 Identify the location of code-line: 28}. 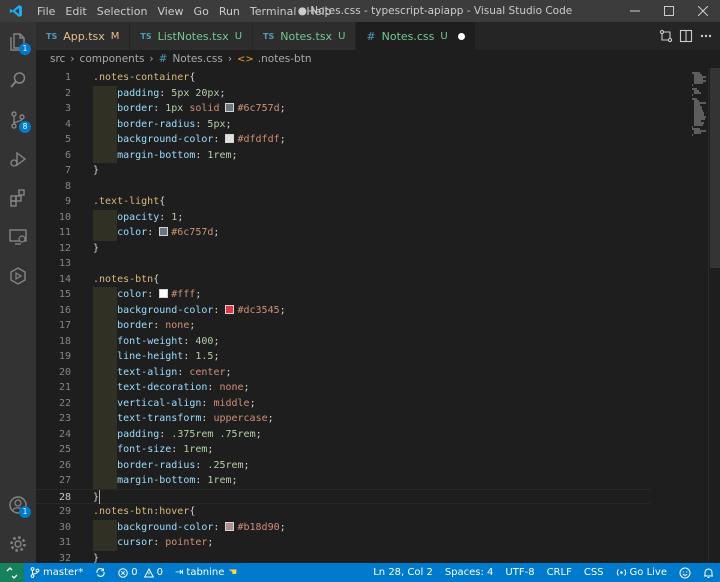
(343, 496).